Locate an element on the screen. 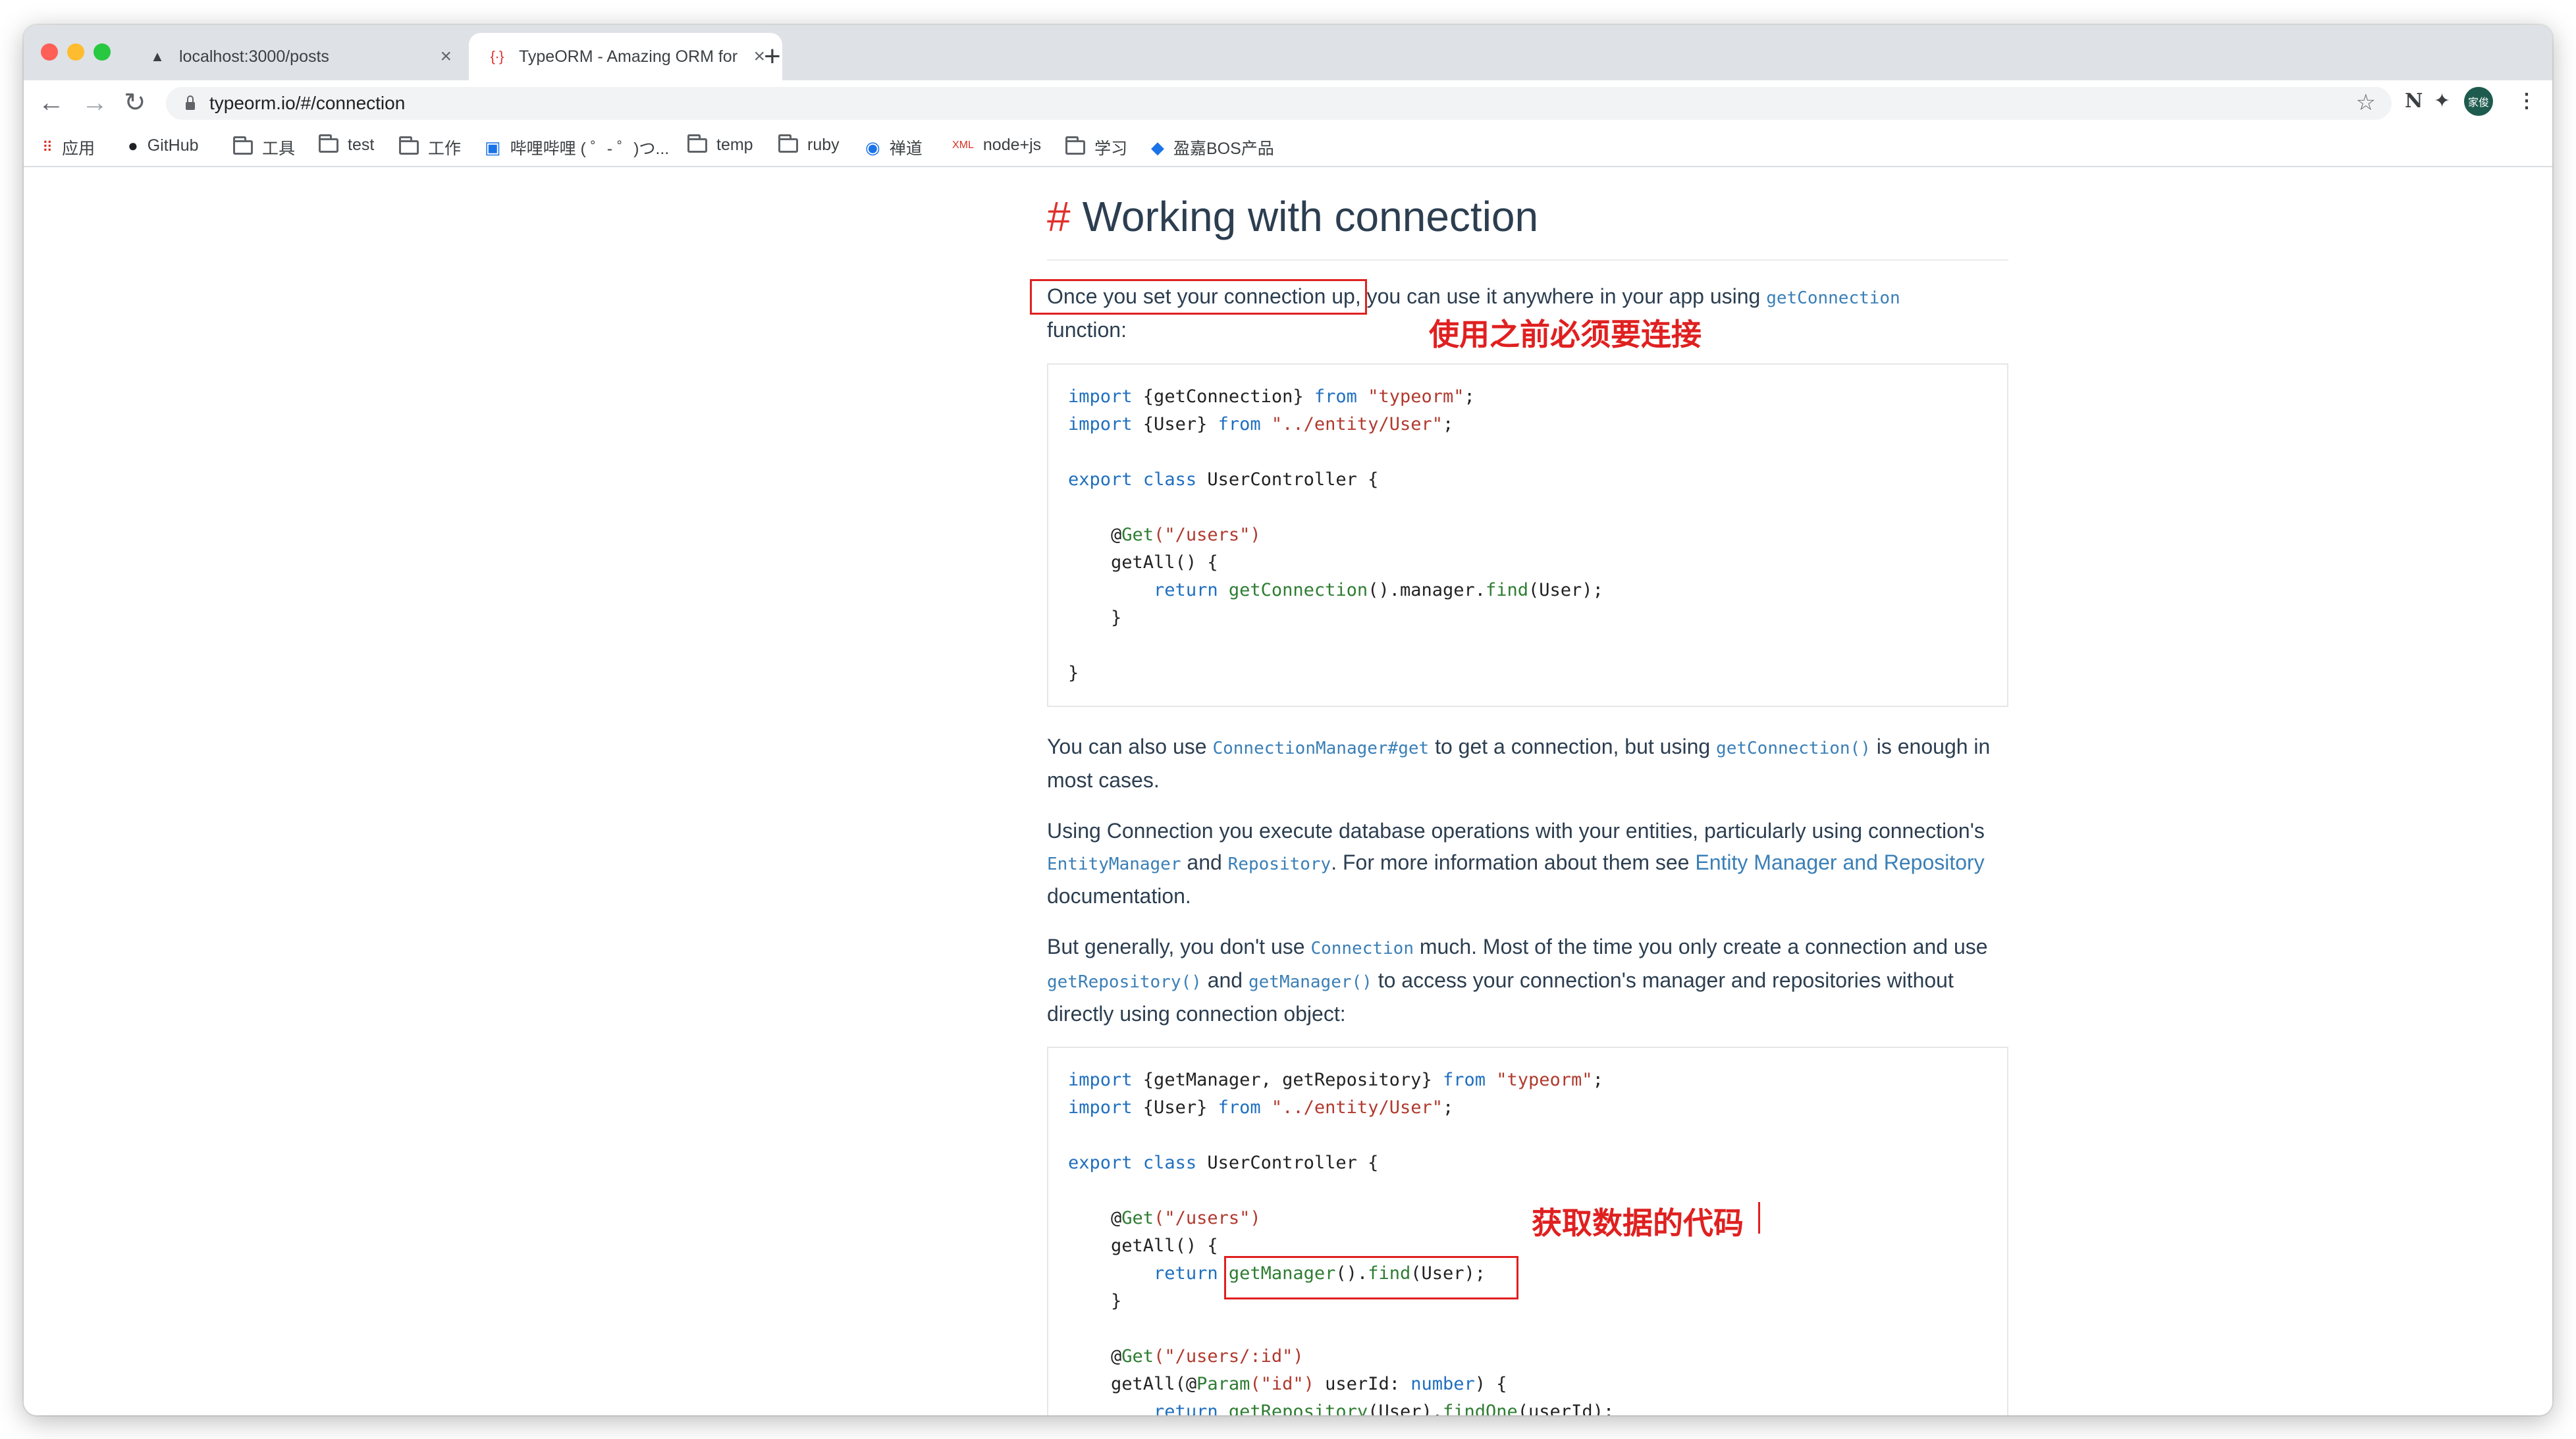 Image resolution: width=2576 pixels, height=1439 pixels. bookmark-study: 学习 is located at coordinates (1096, 147).